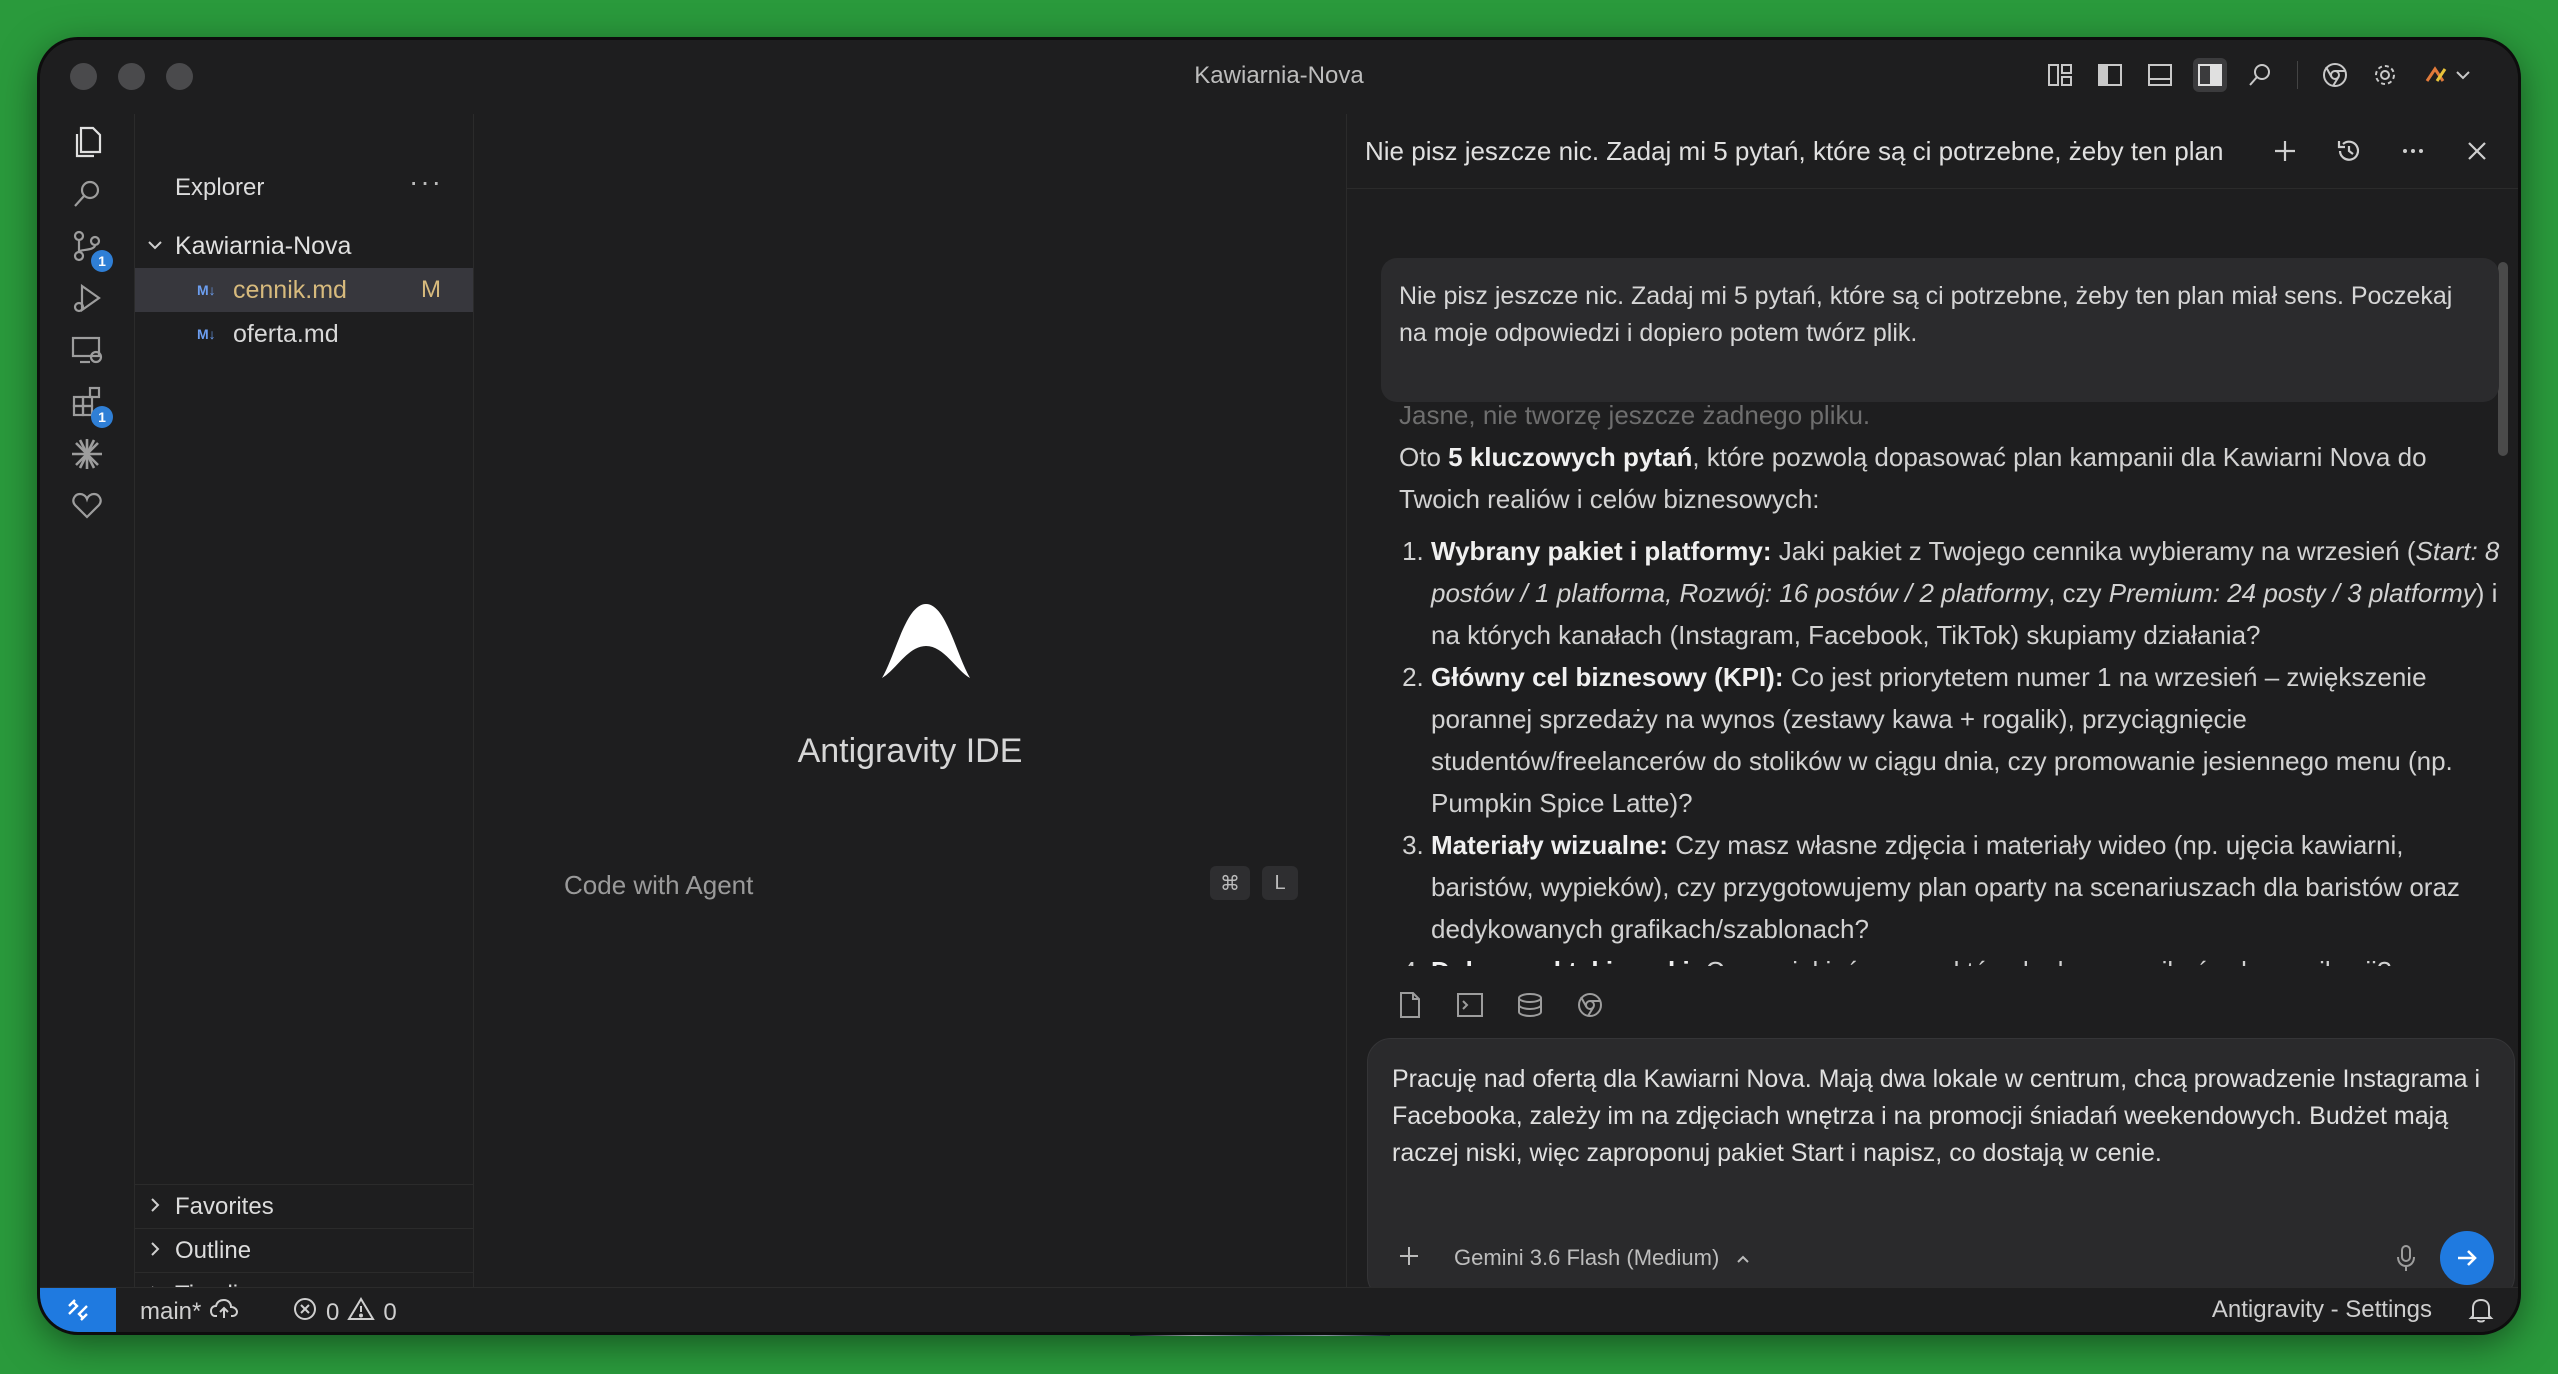 The width and height of the screenshot is (2558, 1374). I want to click on file-cennik-md: M↓ cennik.md M, so click(304, 290).